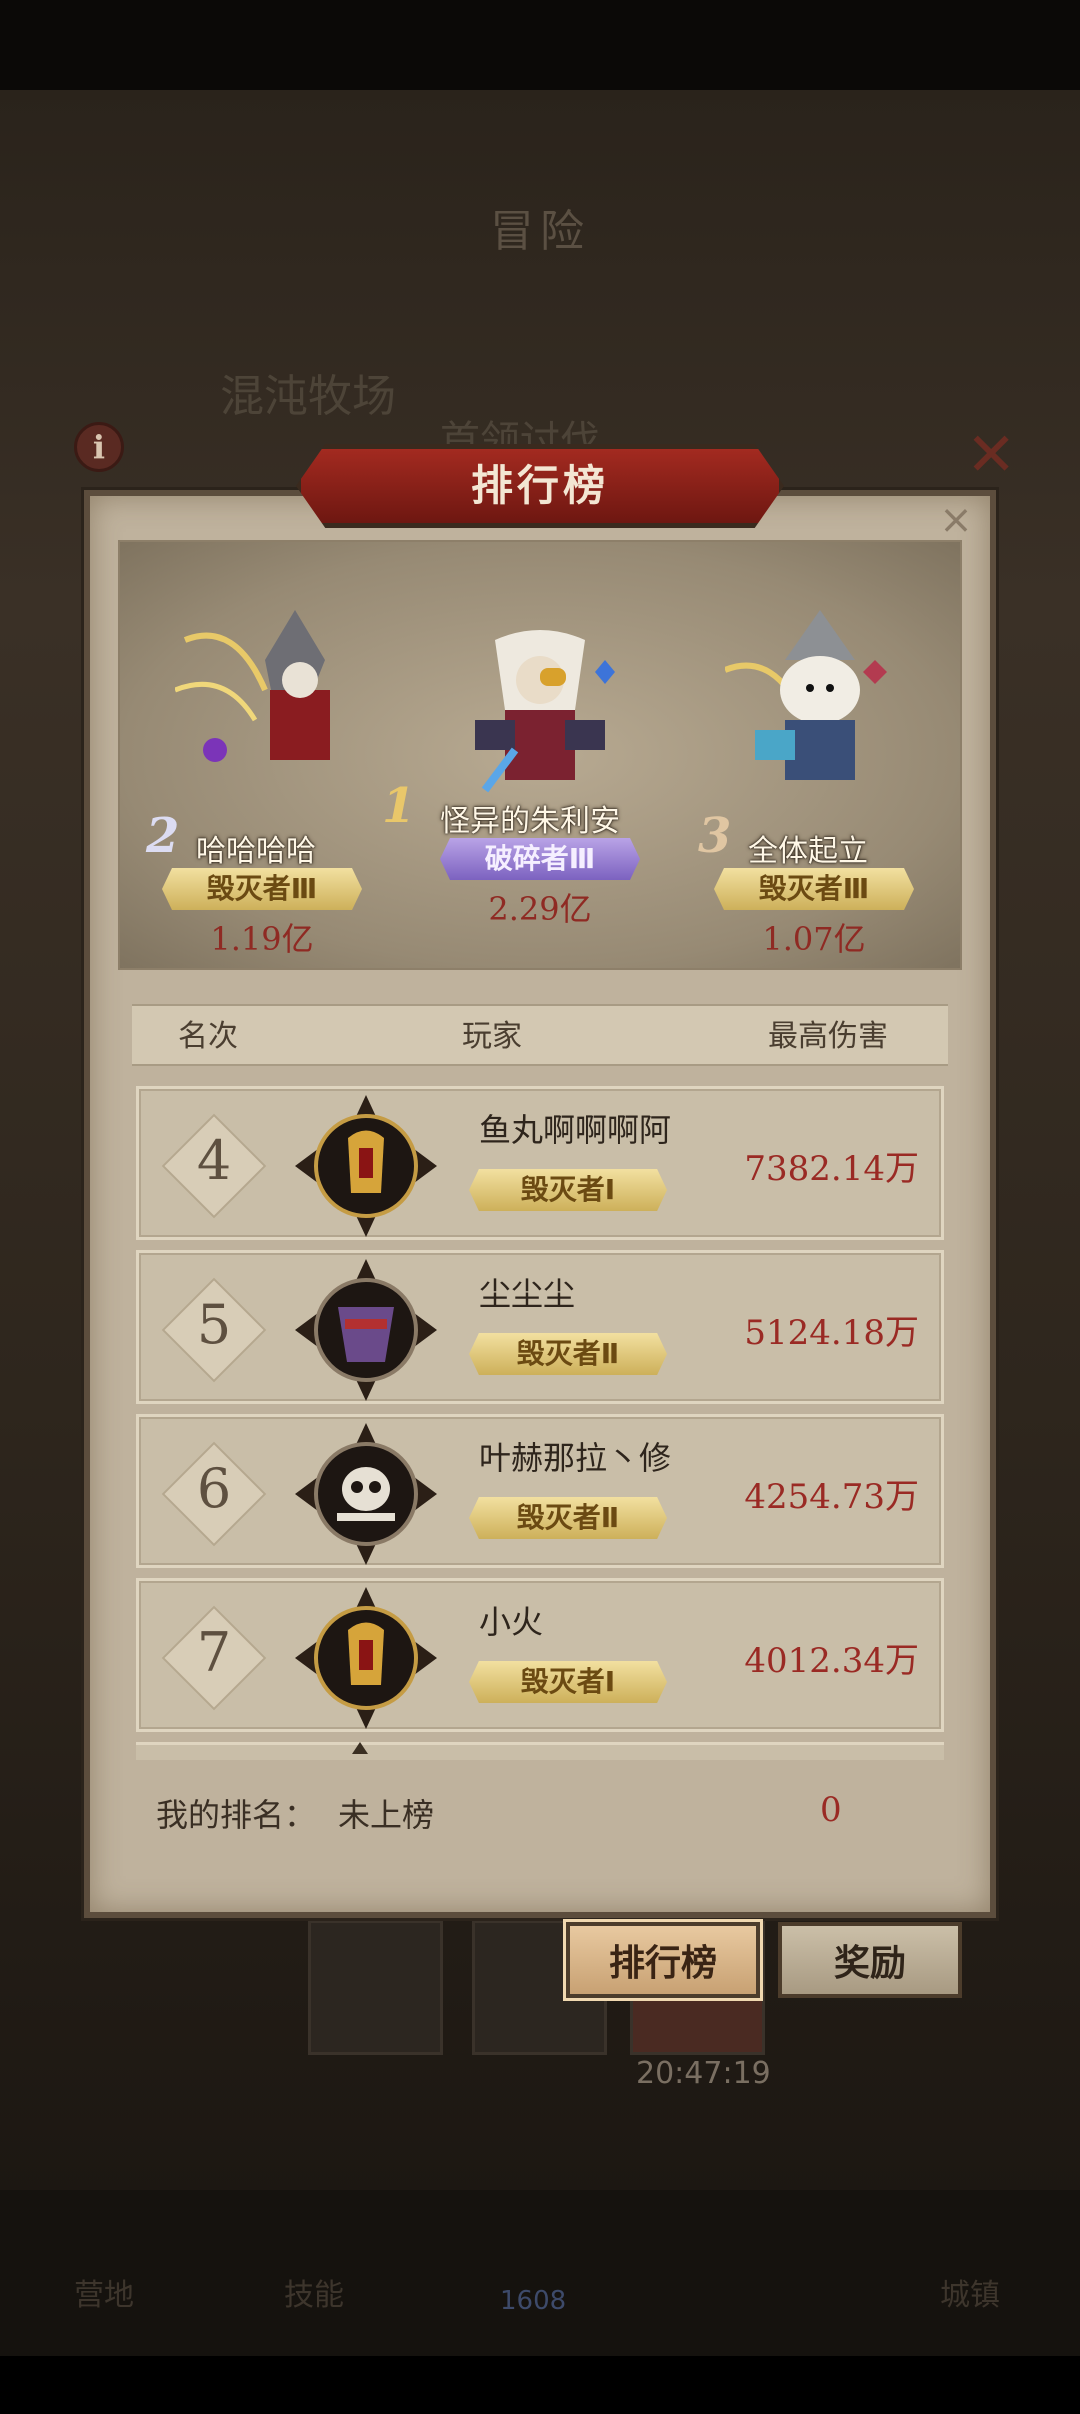 This screenshot has width=1080, height=2414. Describe the element at coordinates (991, 455) in the screenshot. I see `background-close-icon: ✕` at that location.